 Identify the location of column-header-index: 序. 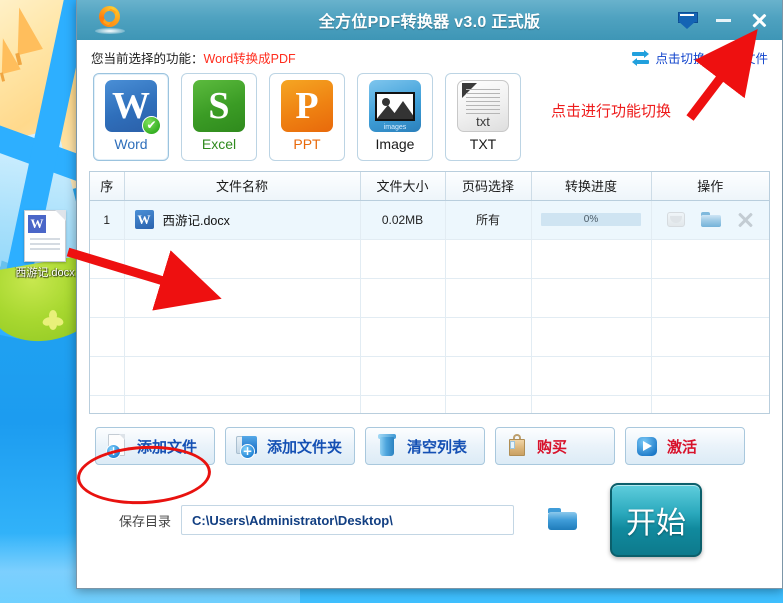
(107, 186).